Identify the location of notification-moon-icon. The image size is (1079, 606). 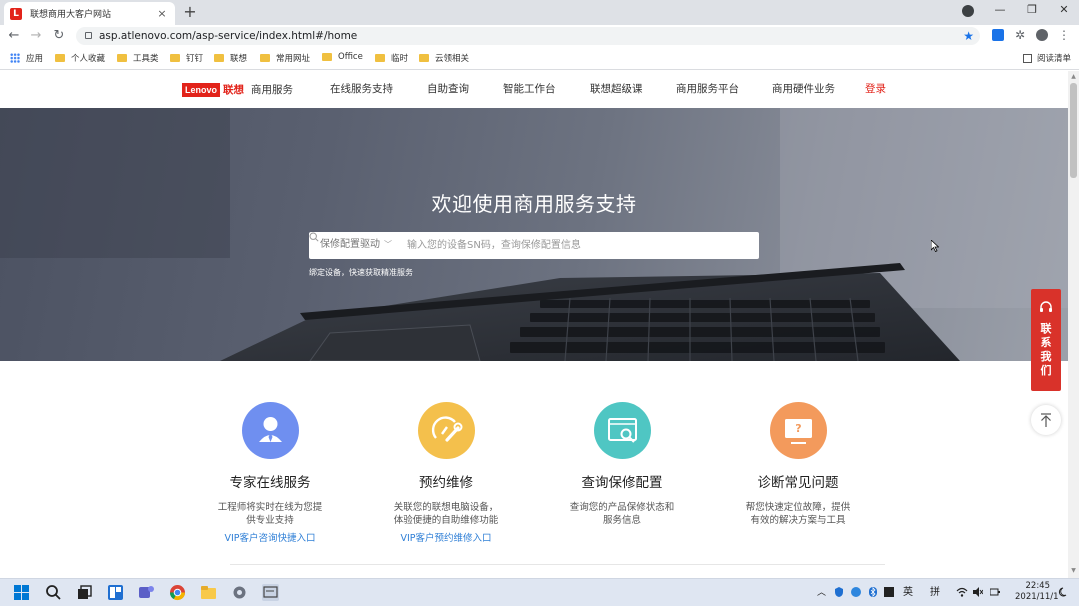
(1062, 592).